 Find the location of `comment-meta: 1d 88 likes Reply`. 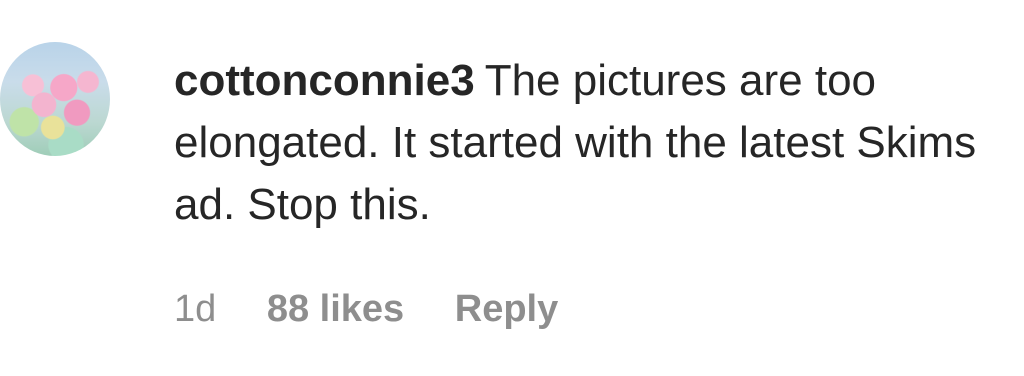

comment-meta: 1d 88 likes Reply is located at coordinates (386, 309).